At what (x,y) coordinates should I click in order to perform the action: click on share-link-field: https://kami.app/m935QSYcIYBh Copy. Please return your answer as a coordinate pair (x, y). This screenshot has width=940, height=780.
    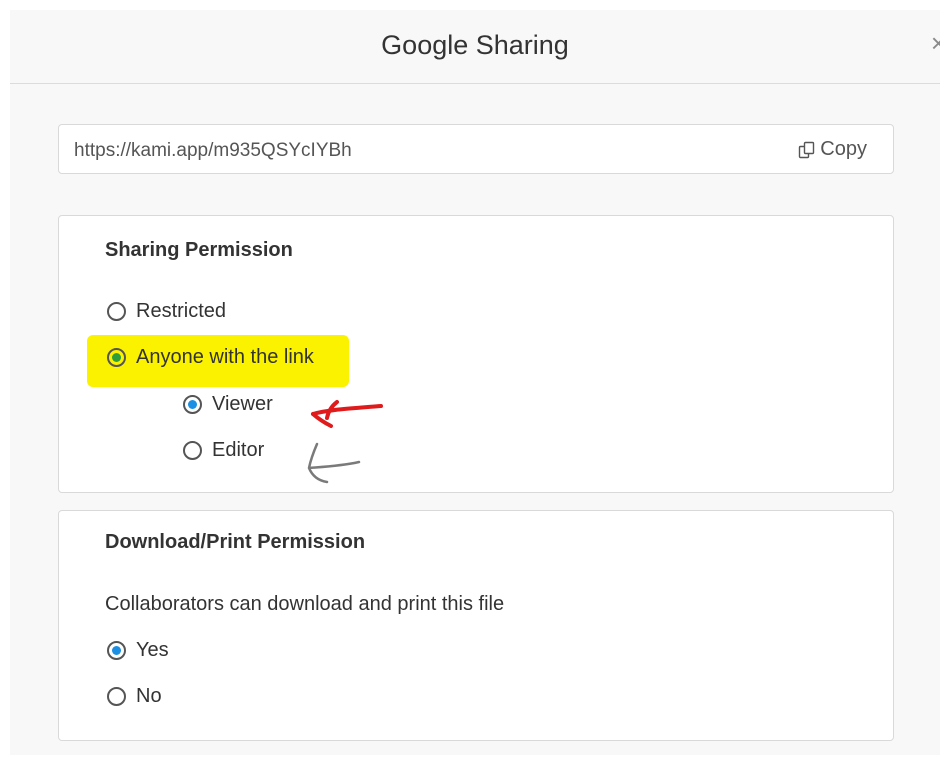
    Looking at the image, I should click on (476, 149).